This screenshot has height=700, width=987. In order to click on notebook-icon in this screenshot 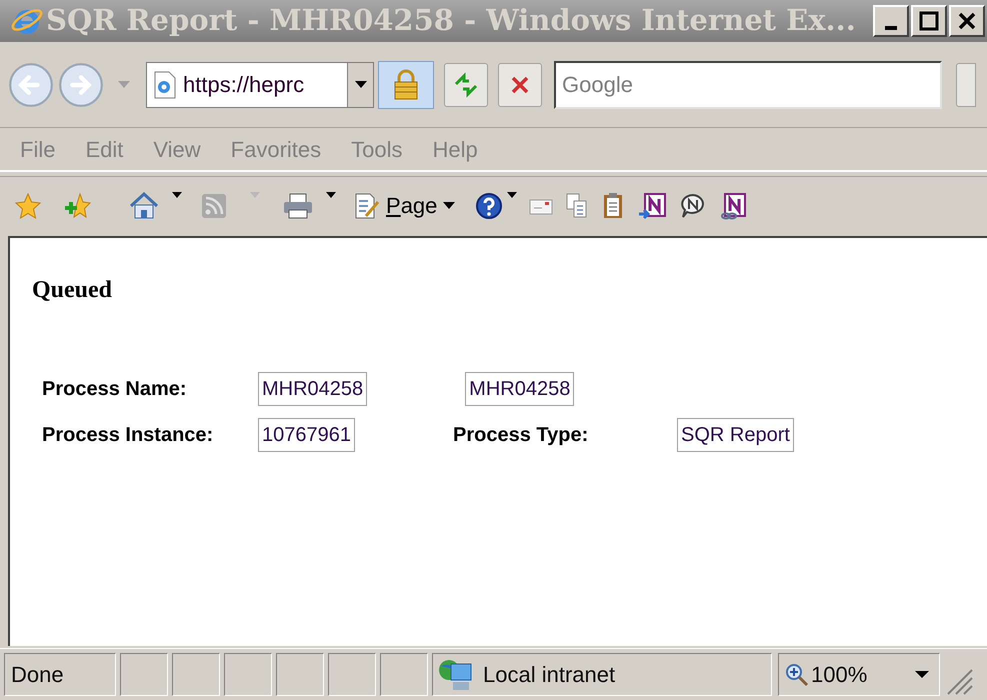, I will do `click(652, 206)`.